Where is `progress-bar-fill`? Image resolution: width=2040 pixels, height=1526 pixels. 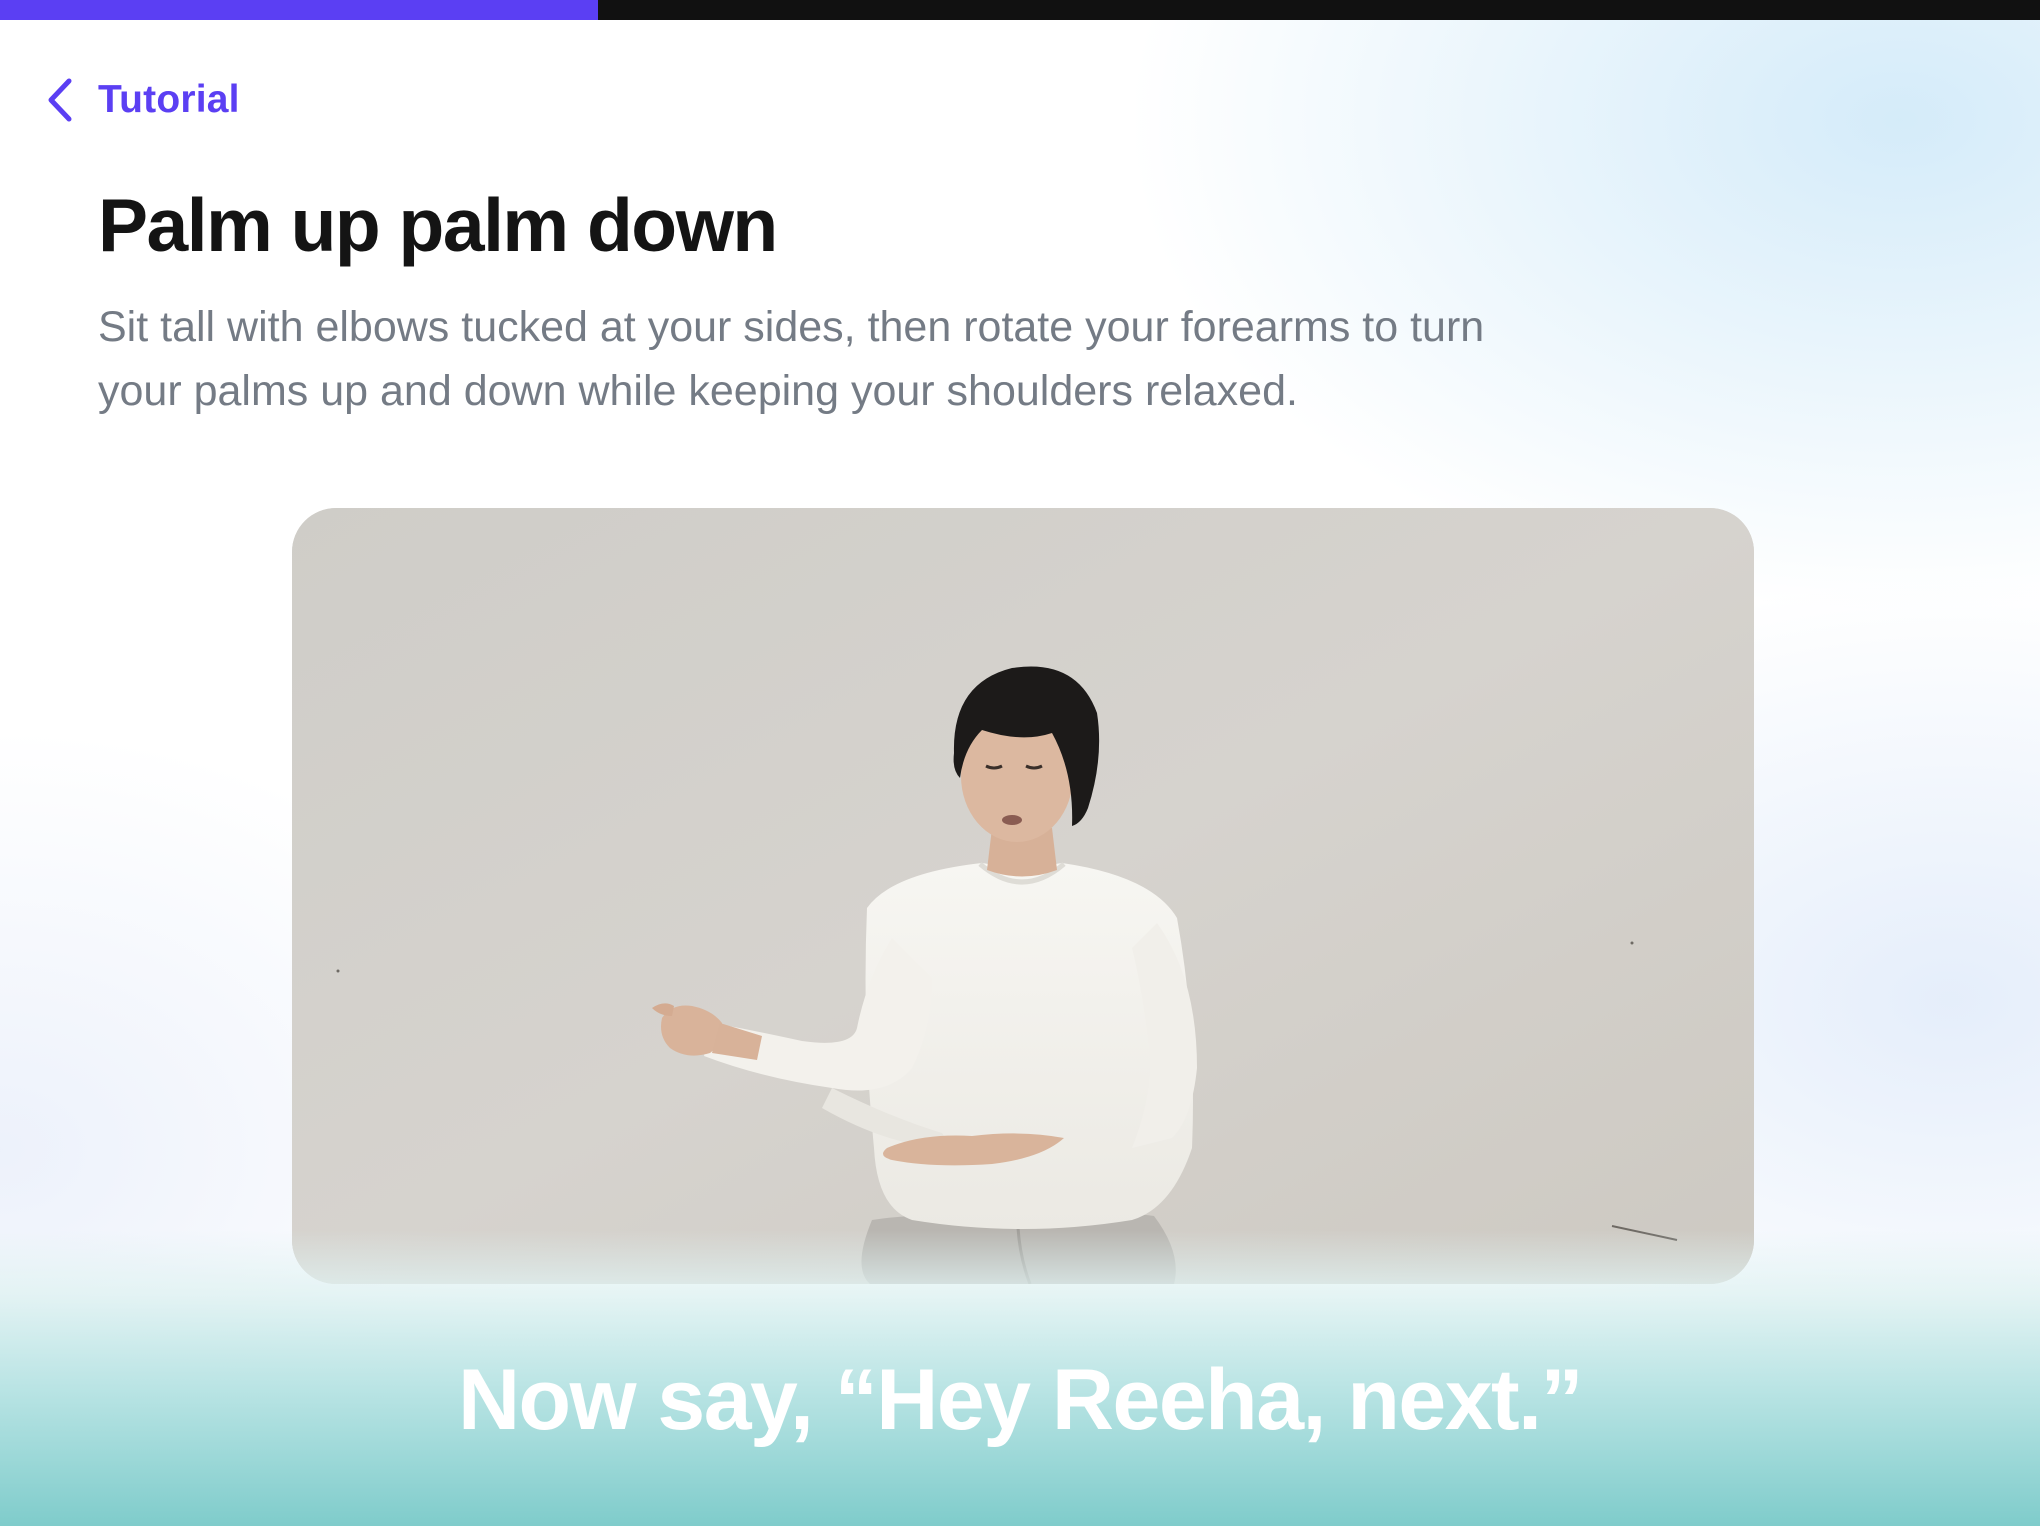 progress-bar-fill is located at coordinates (299, 10).